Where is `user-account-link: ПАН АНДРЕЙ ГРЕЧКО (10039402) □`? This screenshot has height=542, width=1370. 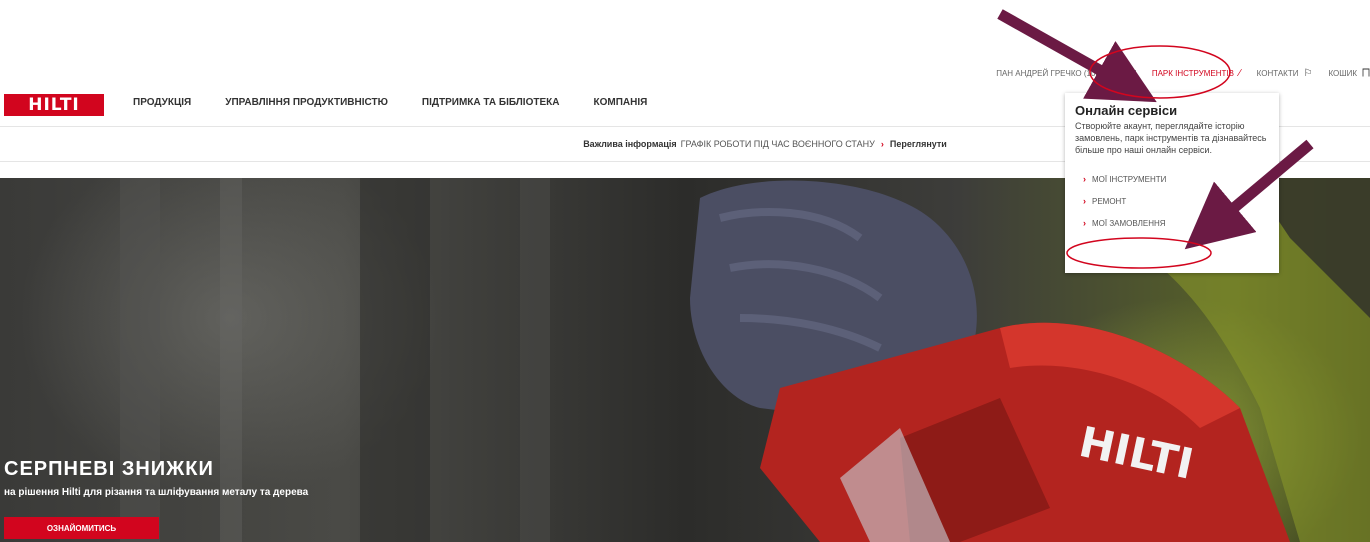
user-account-link: ПАН АНДРЕЙ ГРЕЧКО (10039402) □ is located at coordinates (1066, 73).